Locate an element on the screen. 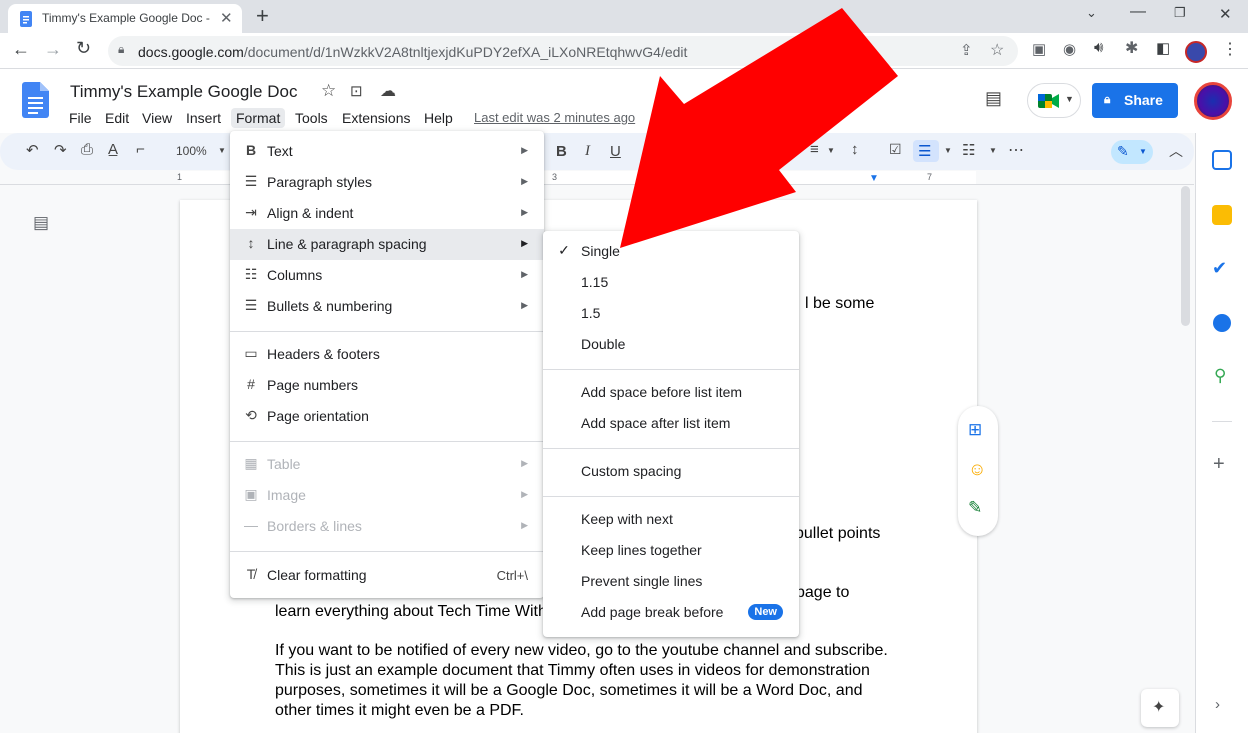 The width and height of the screenshot is (1248, 733). more-options-icon: ⋯ is located at coordinates (1016, 150).